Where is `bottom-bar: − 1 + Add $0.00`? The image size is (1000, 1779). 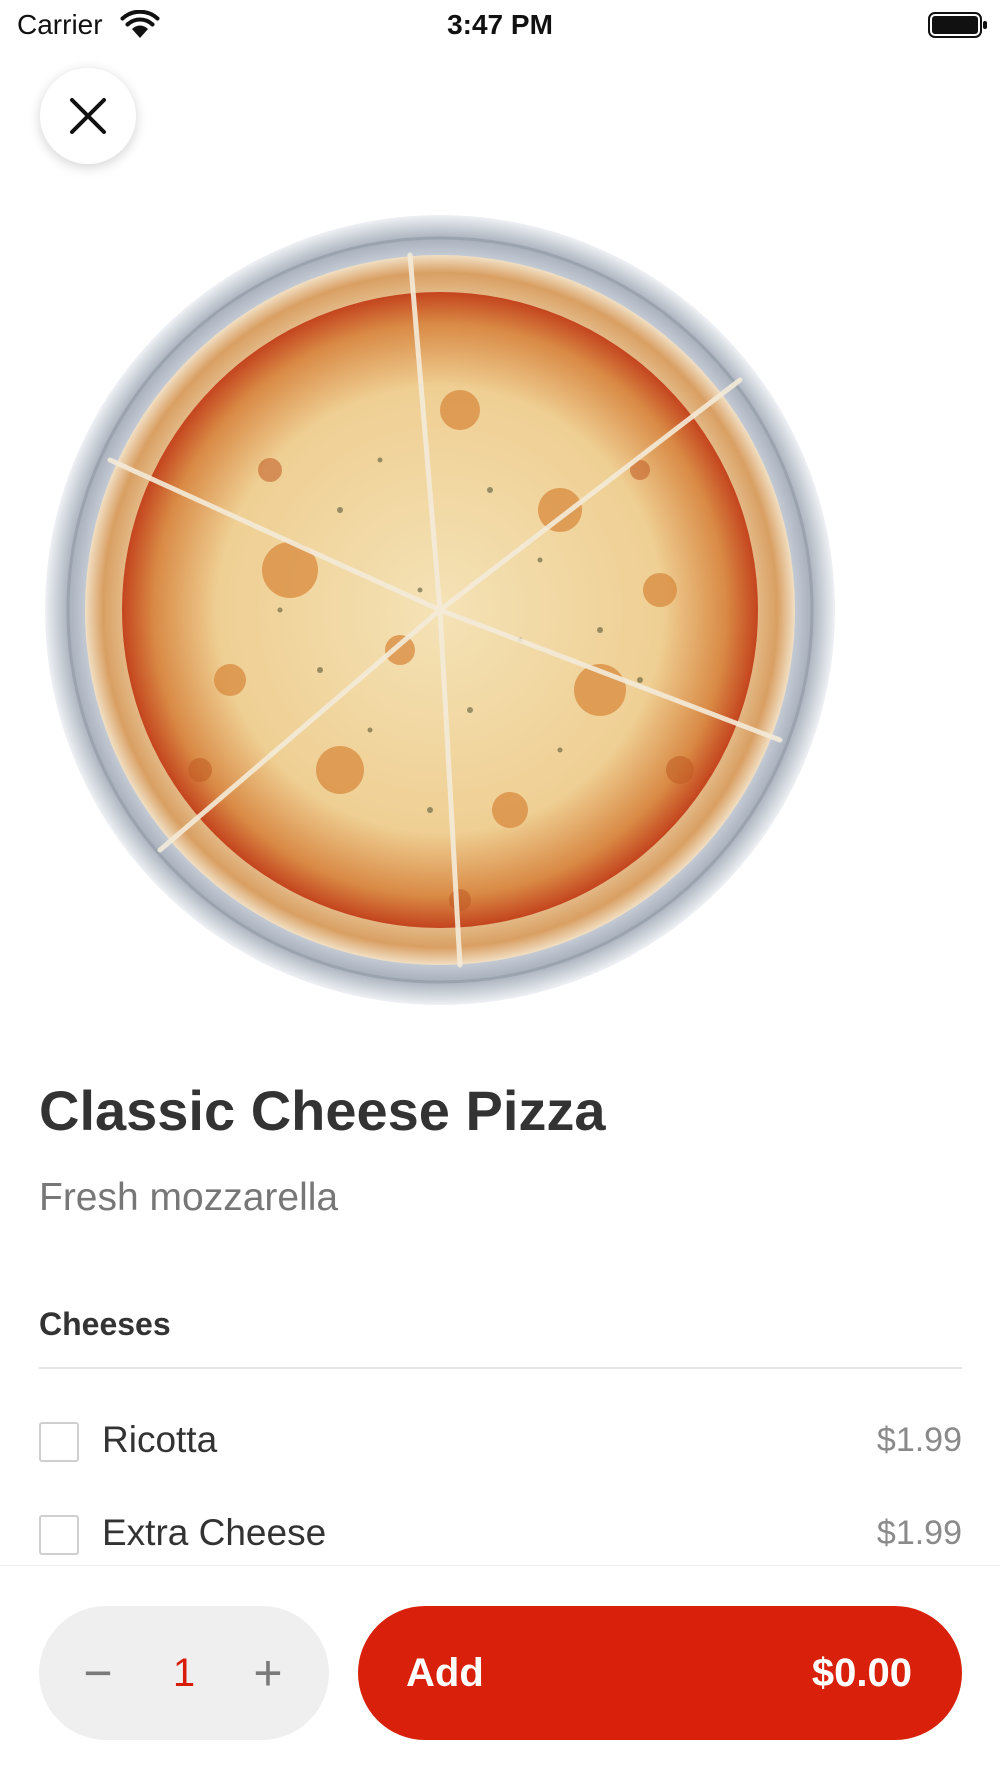
bottom-bar: − 1 + Add $0.00 is located at coordinates (500, 1672).